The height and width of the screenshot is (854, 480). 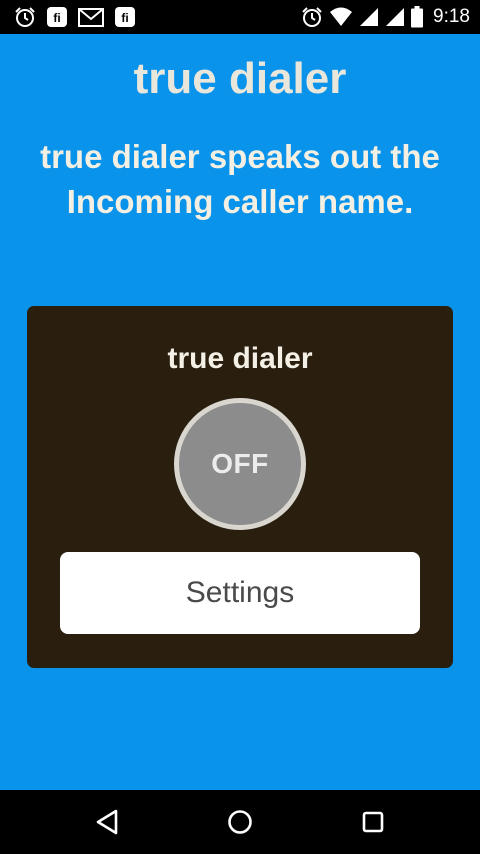 I want to click on gmail-icon, so click(x=91, y=17).